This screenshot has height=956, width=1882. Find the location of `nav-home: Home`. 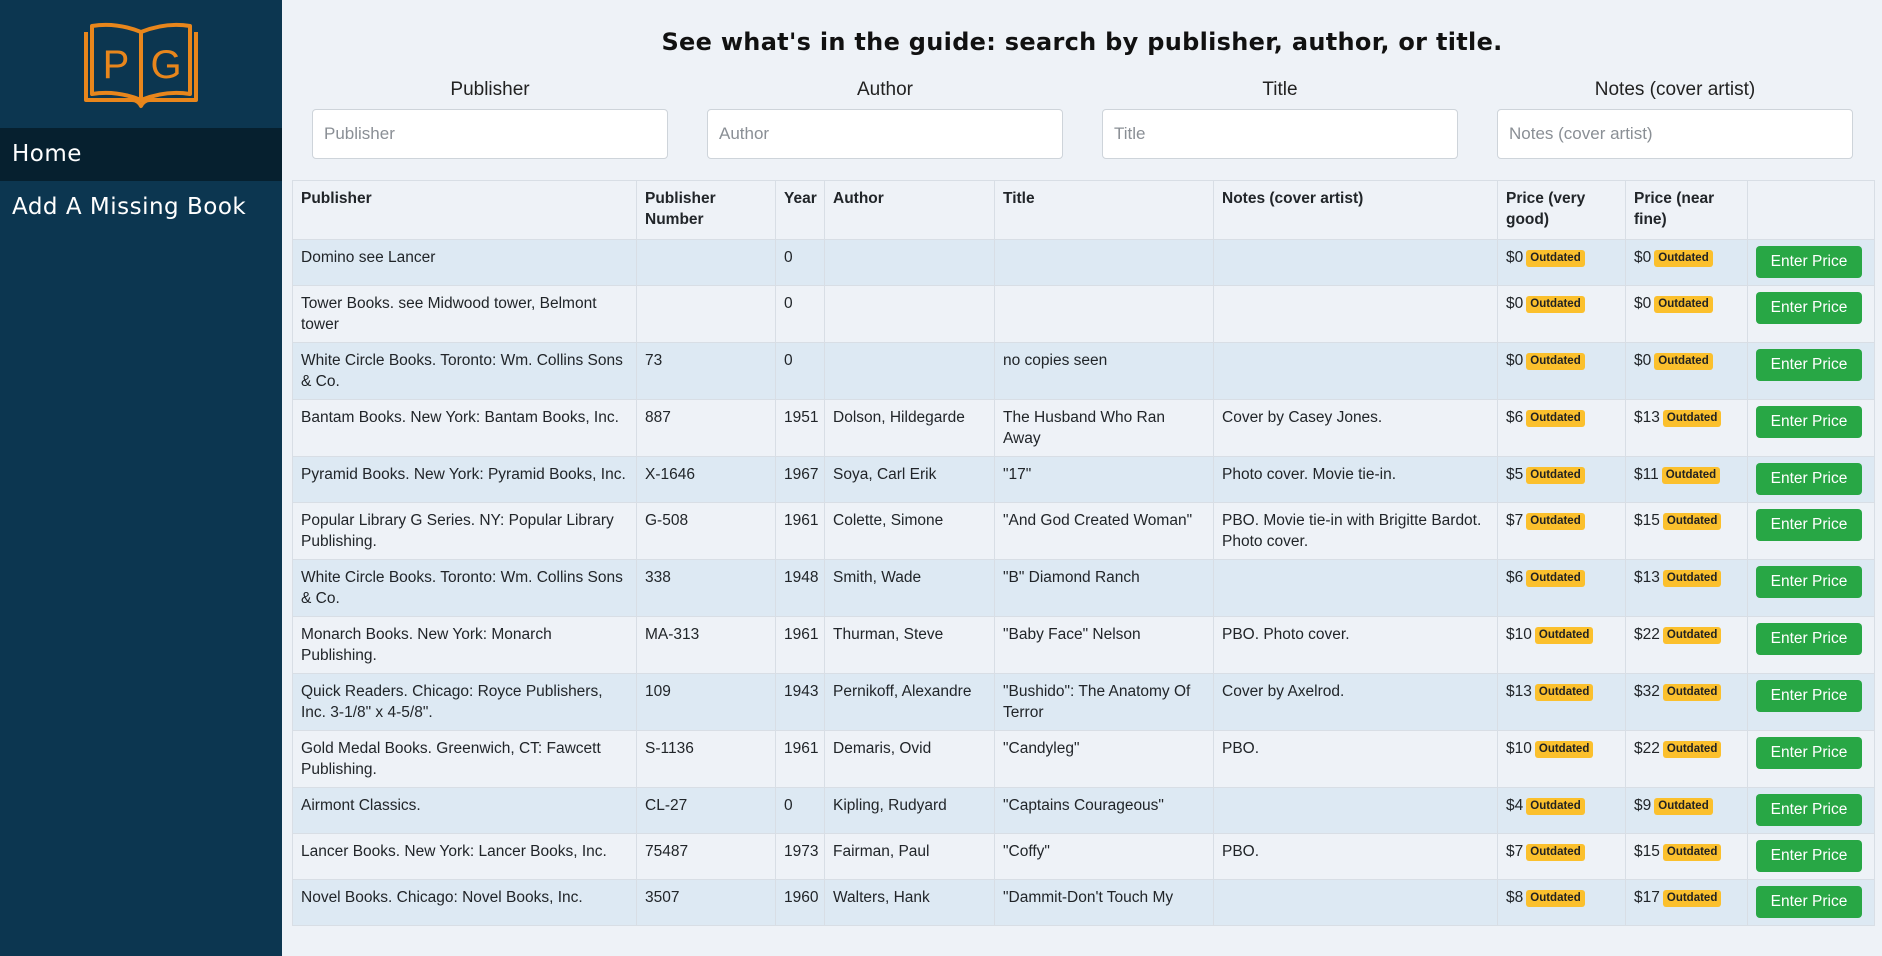

nav-home: Home is located at coordinates (141, 154).